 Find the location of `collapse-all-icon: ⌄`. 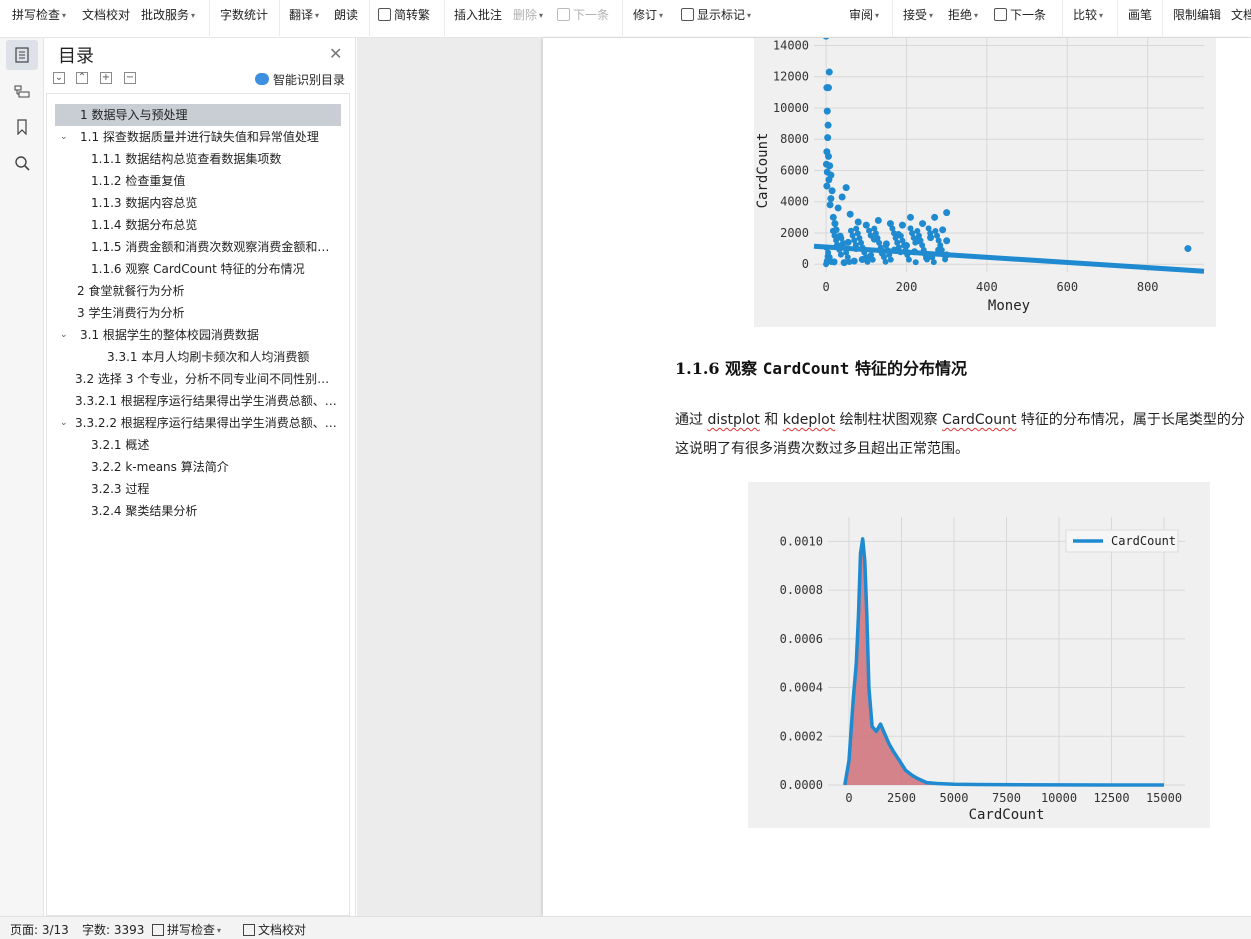

collapse-all-icon: ⌄ is located at coordinates (59, 78).